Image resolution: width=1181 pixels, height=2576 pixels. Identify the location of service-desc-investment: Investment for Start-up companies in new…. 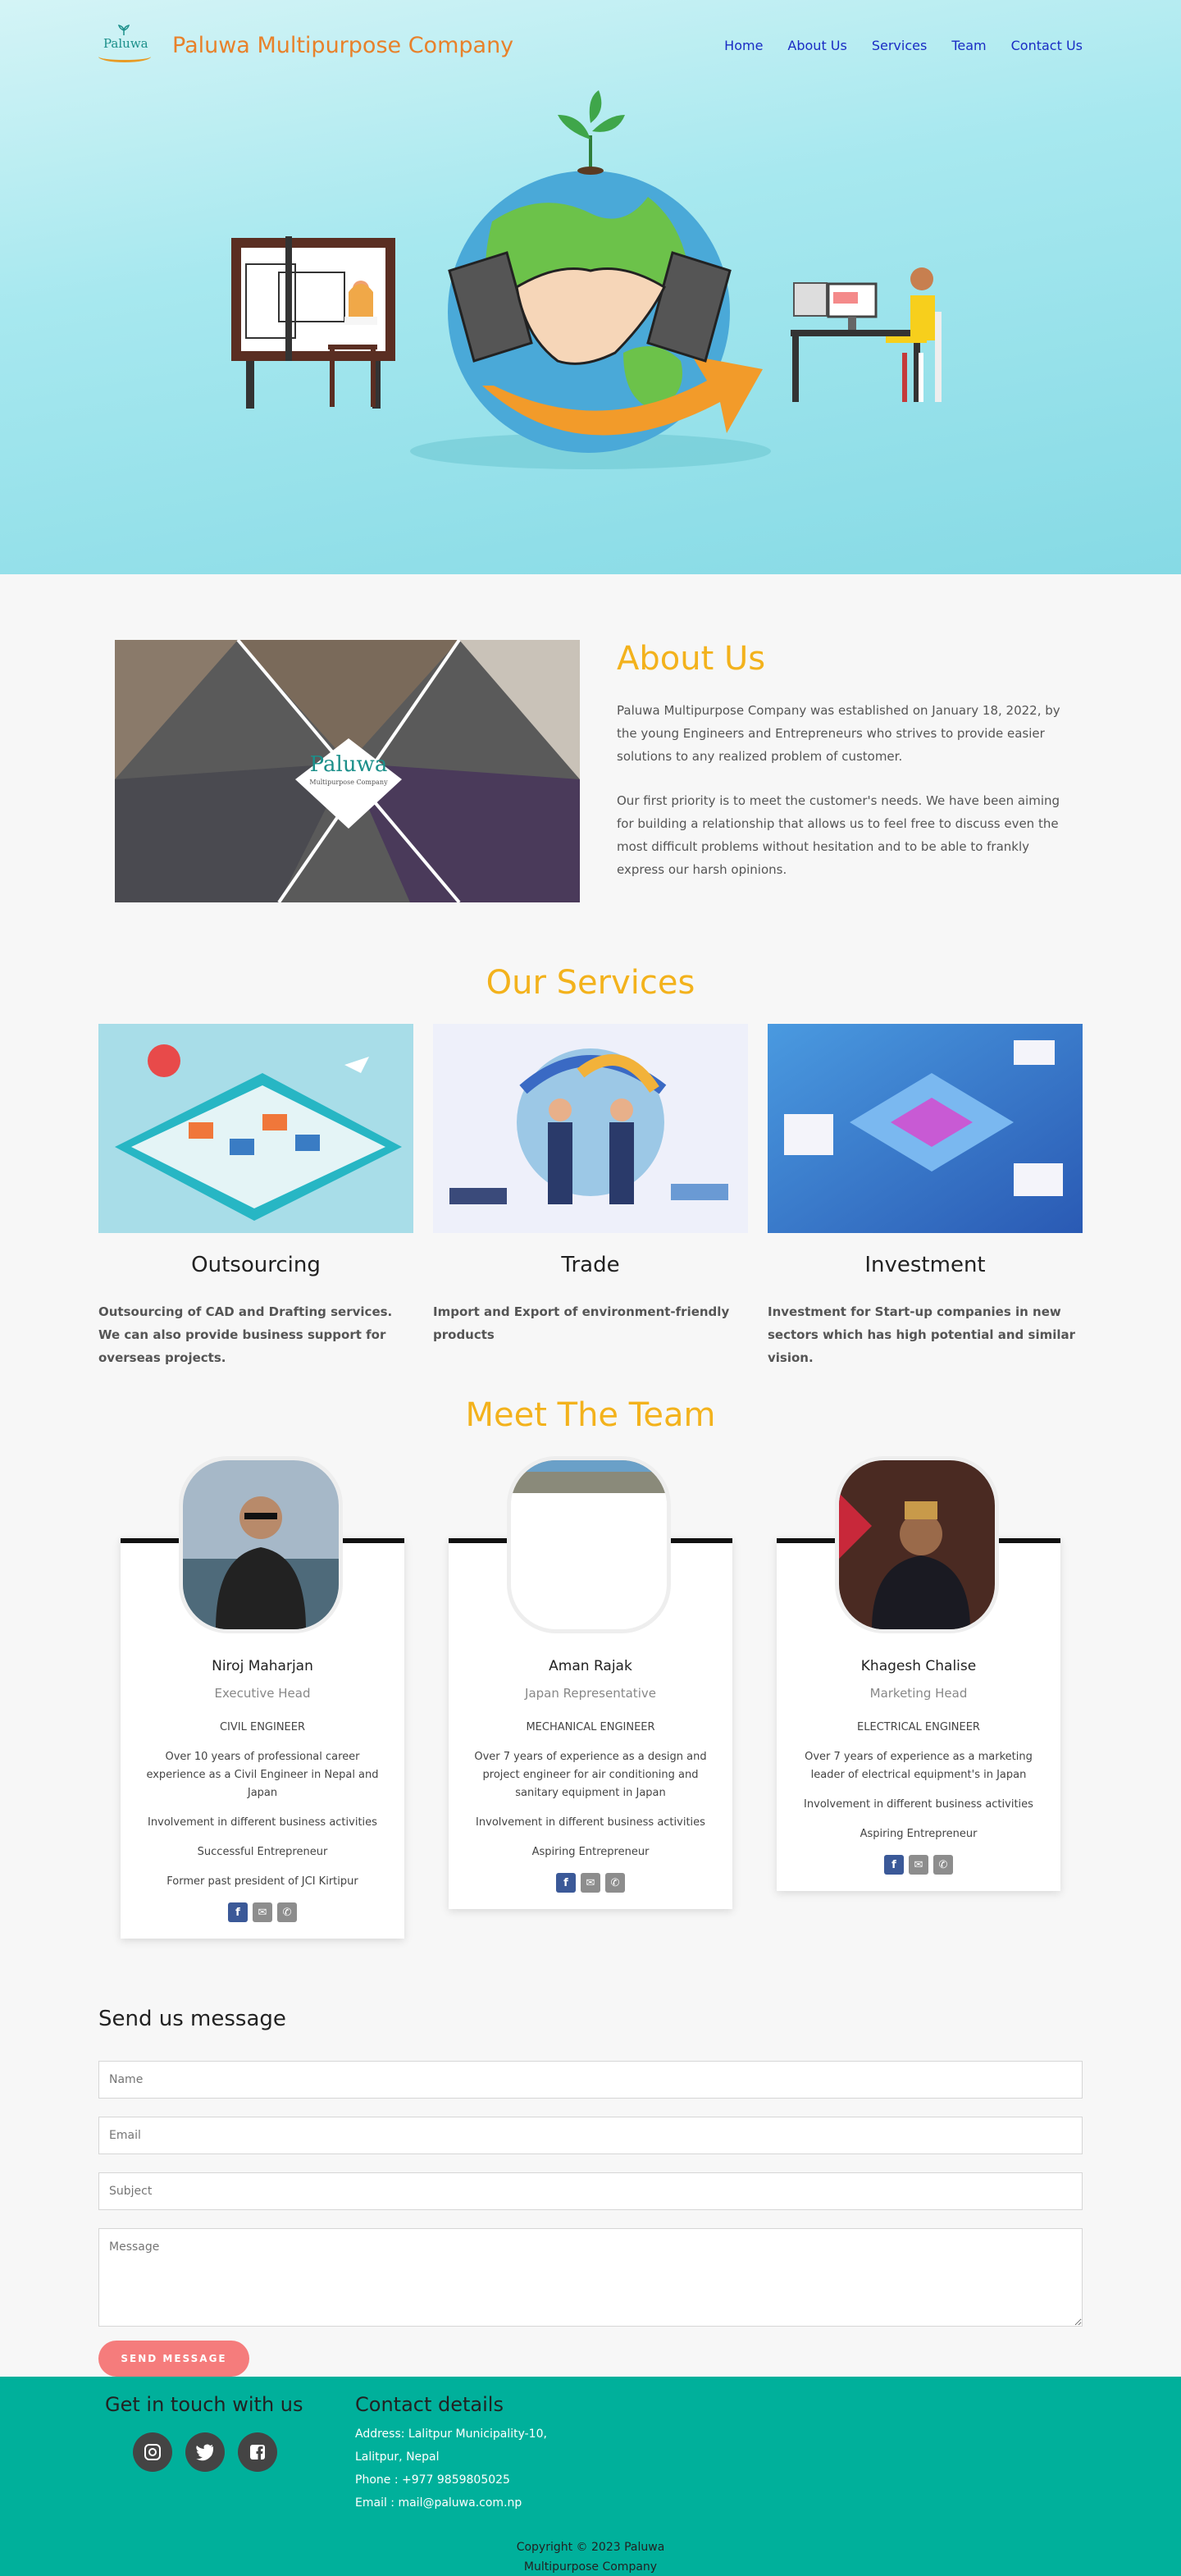
(922, 1335).